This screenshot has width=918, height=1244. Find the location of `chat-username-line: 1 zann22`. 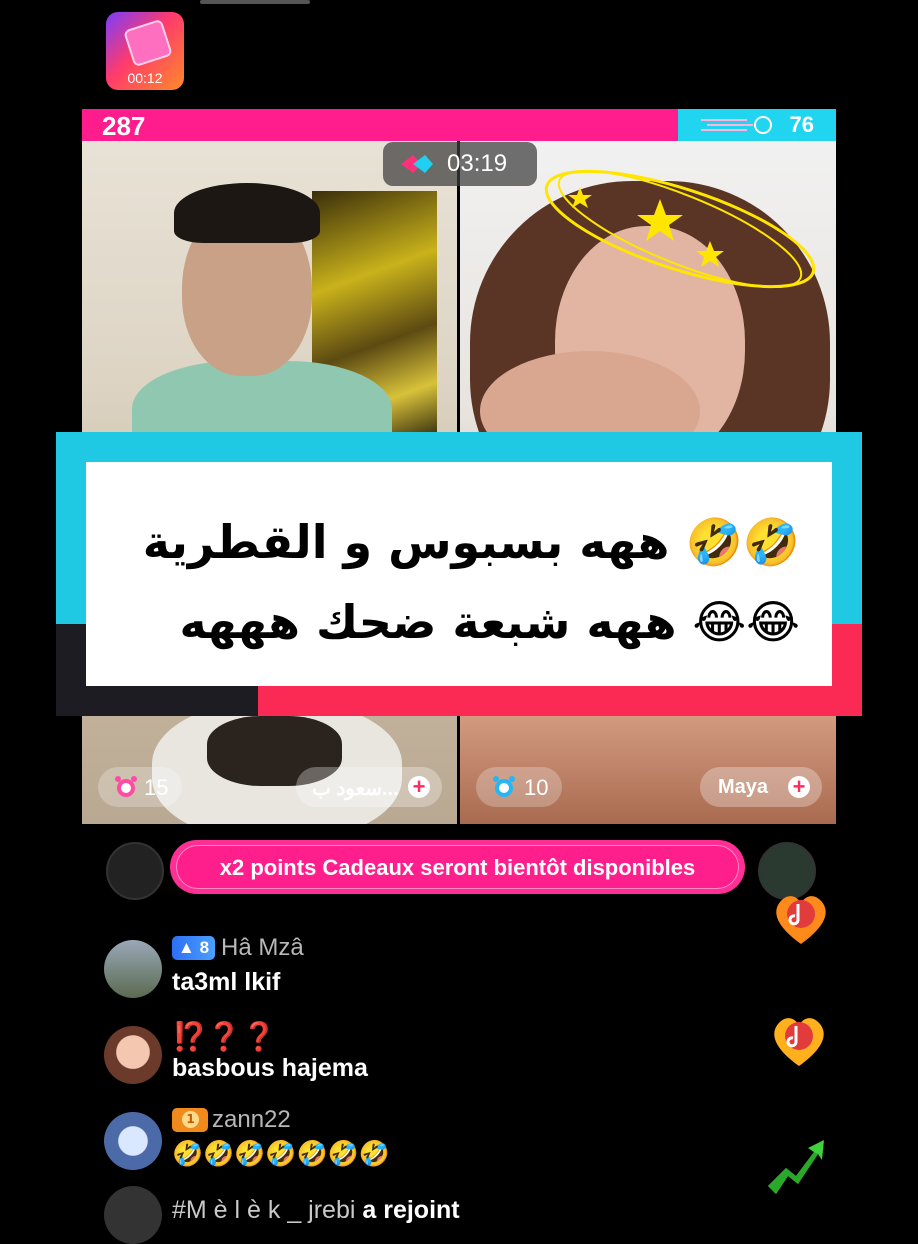

chat-username-line: 1 zann22 is located at coordinates (231, 1121).